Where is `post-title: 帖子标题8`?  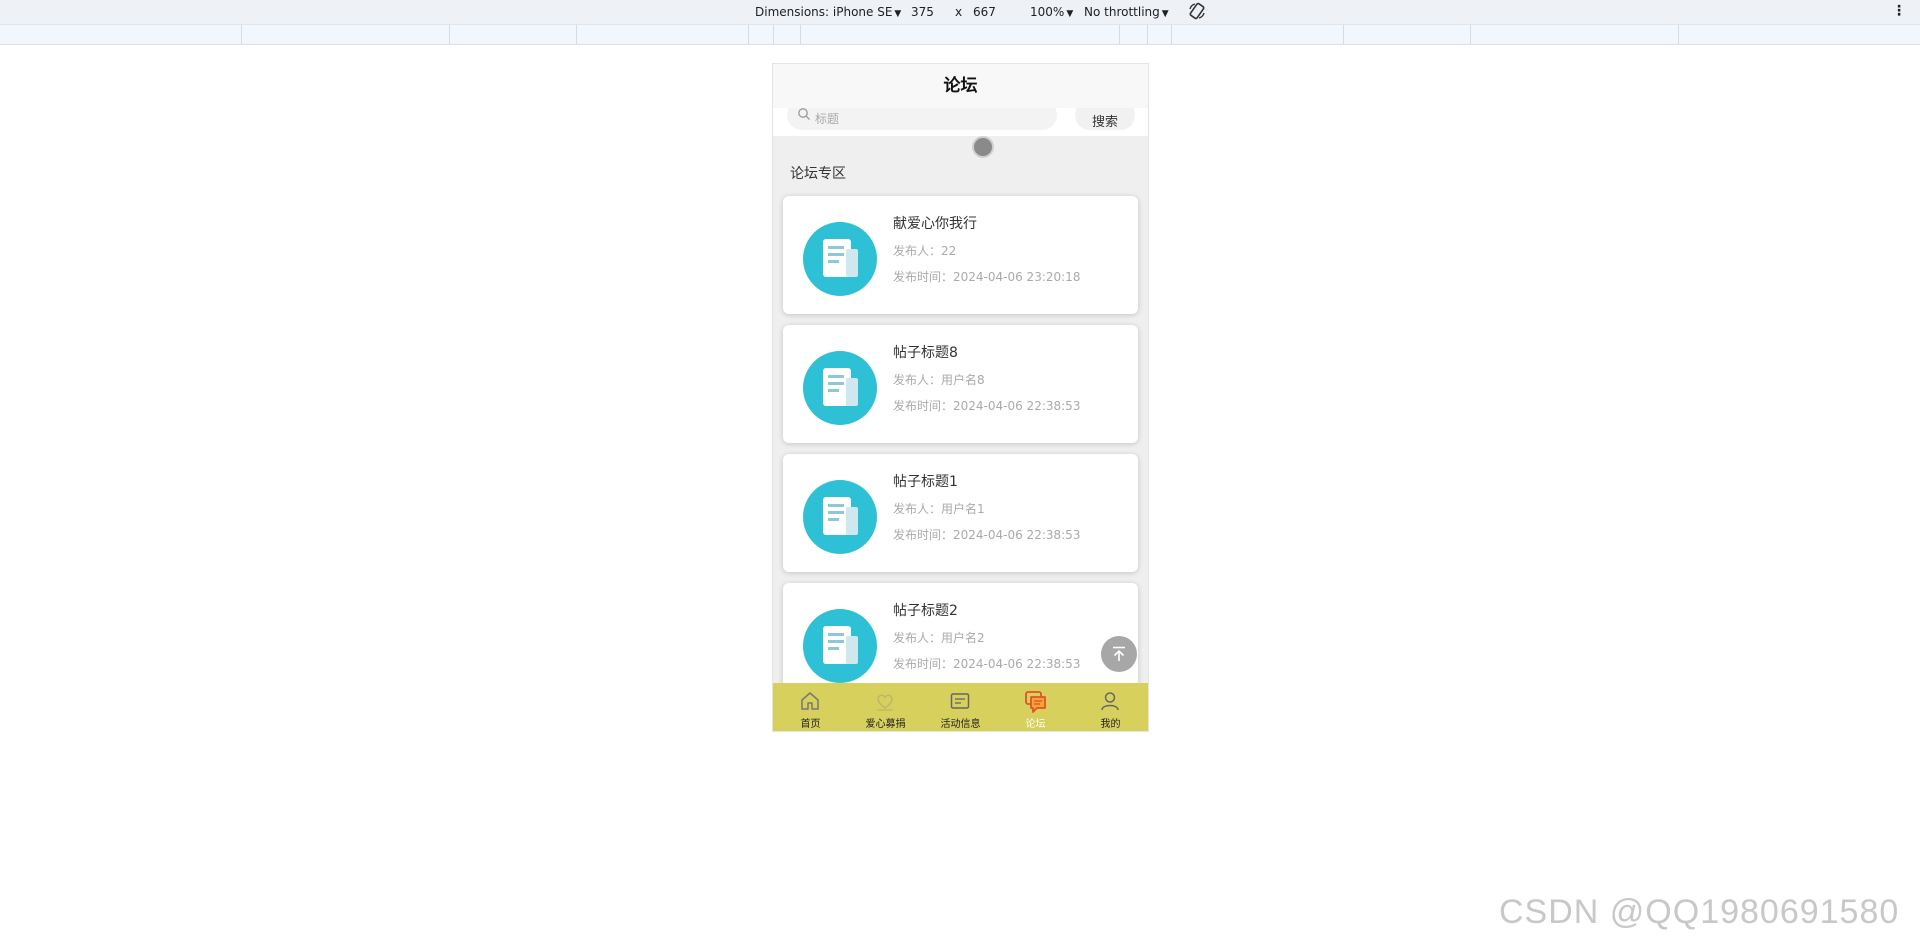 post-title: 帖子标题8 is located at coordinates (925, 353).